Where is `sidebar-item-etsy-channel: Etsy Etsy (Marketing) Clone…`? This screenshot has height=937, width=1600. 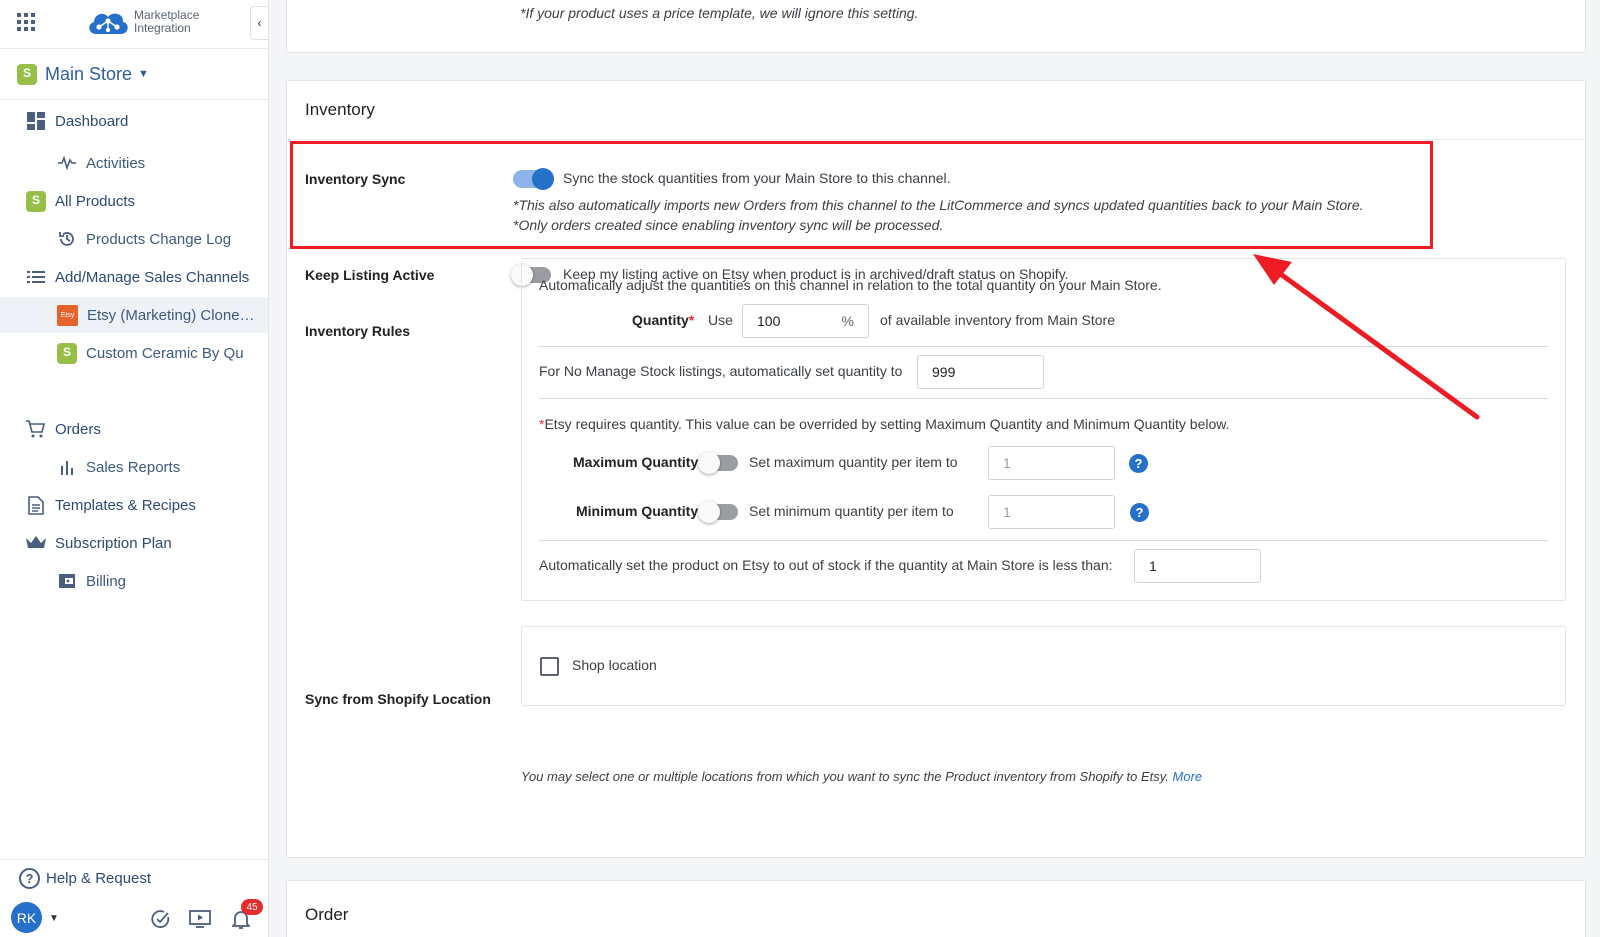
sidebar-item-etsy-channel: Etsy Etsy (Marketing) Clone… is located at coordinates (134, 315).